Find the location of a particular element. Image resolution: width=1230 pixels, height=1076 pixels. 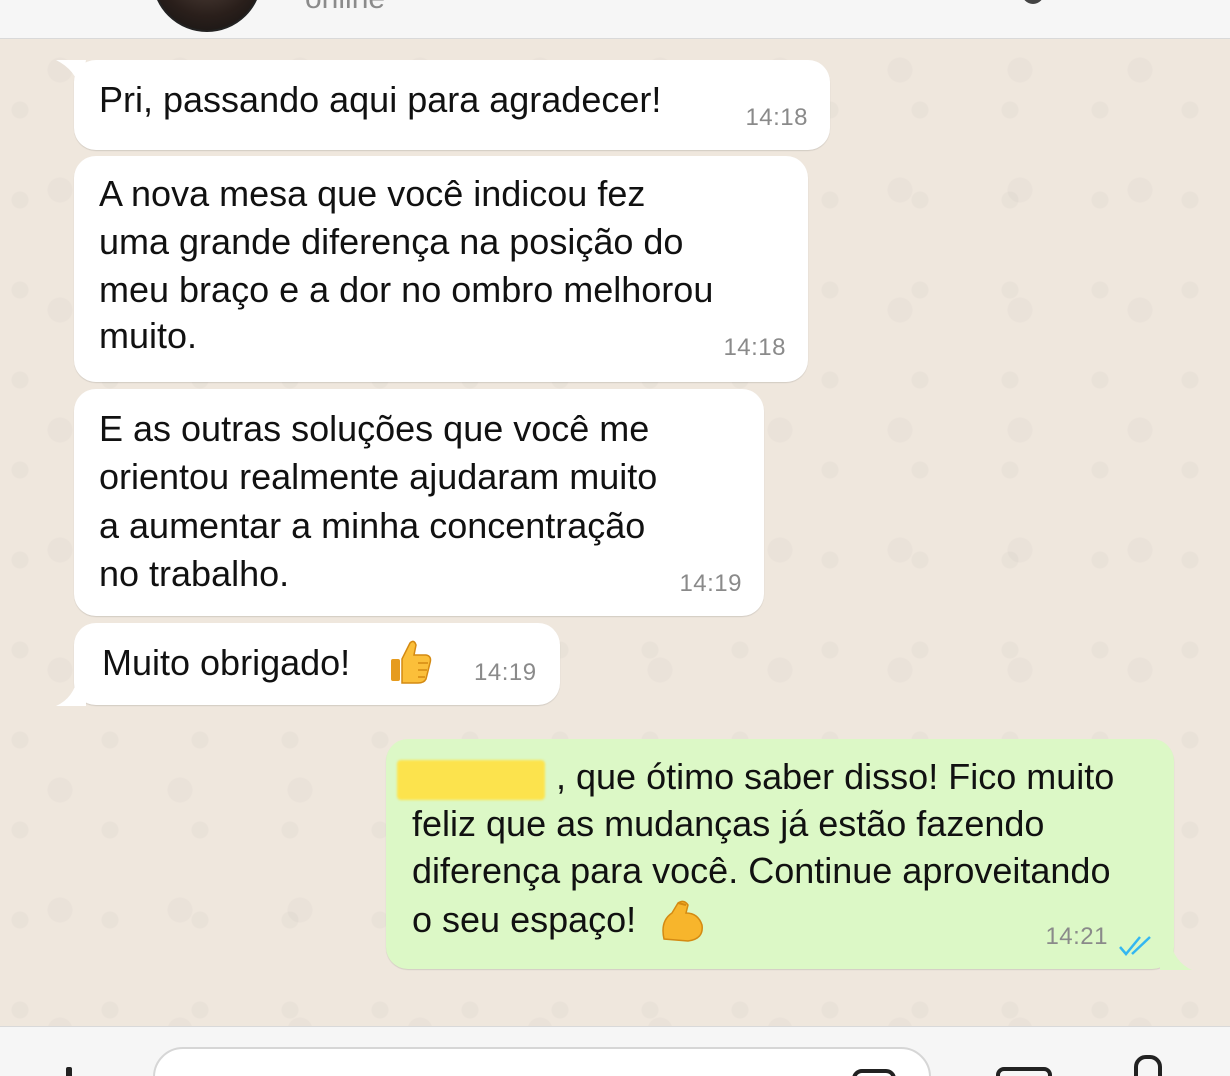

message-time: 14:21 is located at coordinates (1076, 936).